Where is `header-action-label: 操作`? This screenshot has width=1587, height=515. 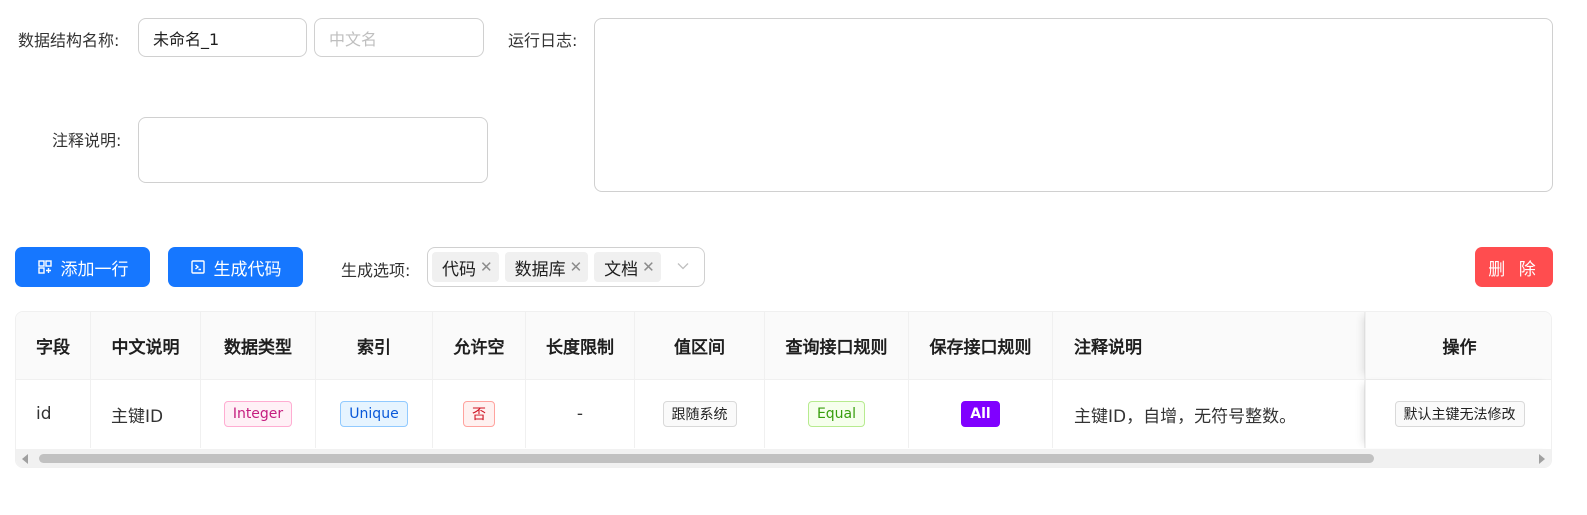
header-action-label: 操作 is located at coordinates (1459, 348).